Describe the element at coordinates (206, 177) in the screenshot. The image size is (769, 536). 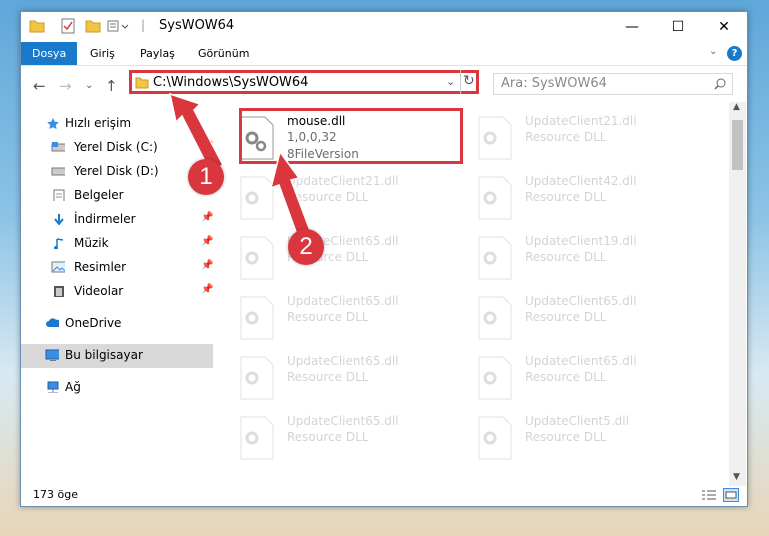
I see `step-1-badge: 1` at that location.